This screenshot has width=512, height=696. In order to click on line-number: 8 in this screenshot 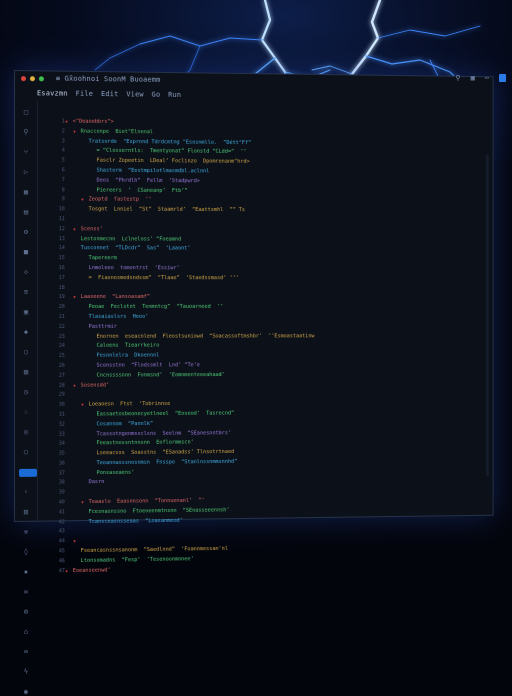, I will do `click(63, 189)`.